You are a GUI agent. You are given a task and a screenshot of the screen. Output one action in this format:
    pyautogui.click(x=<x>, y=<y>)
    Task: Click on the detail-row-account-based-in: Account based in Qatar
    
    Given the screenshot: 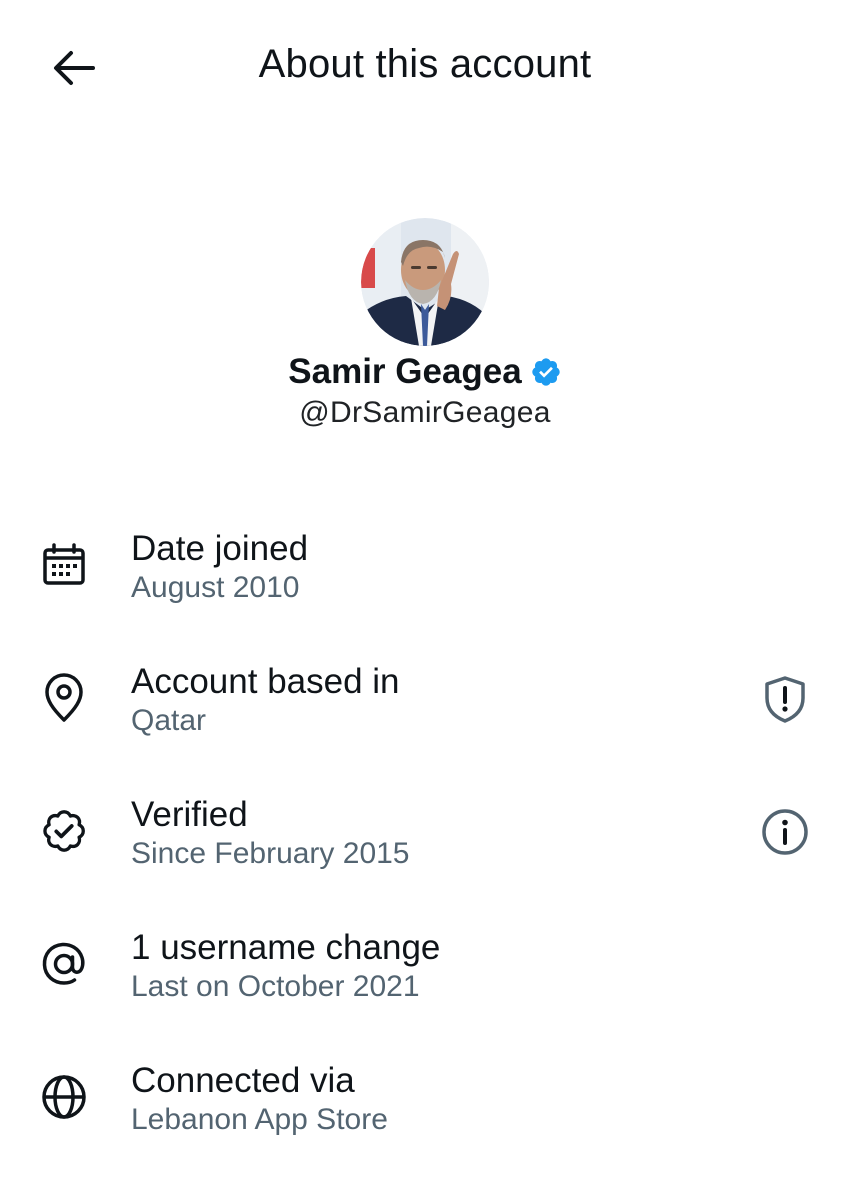 What is the action you would take?
    pyautogui.click(x=425, y=714)
    